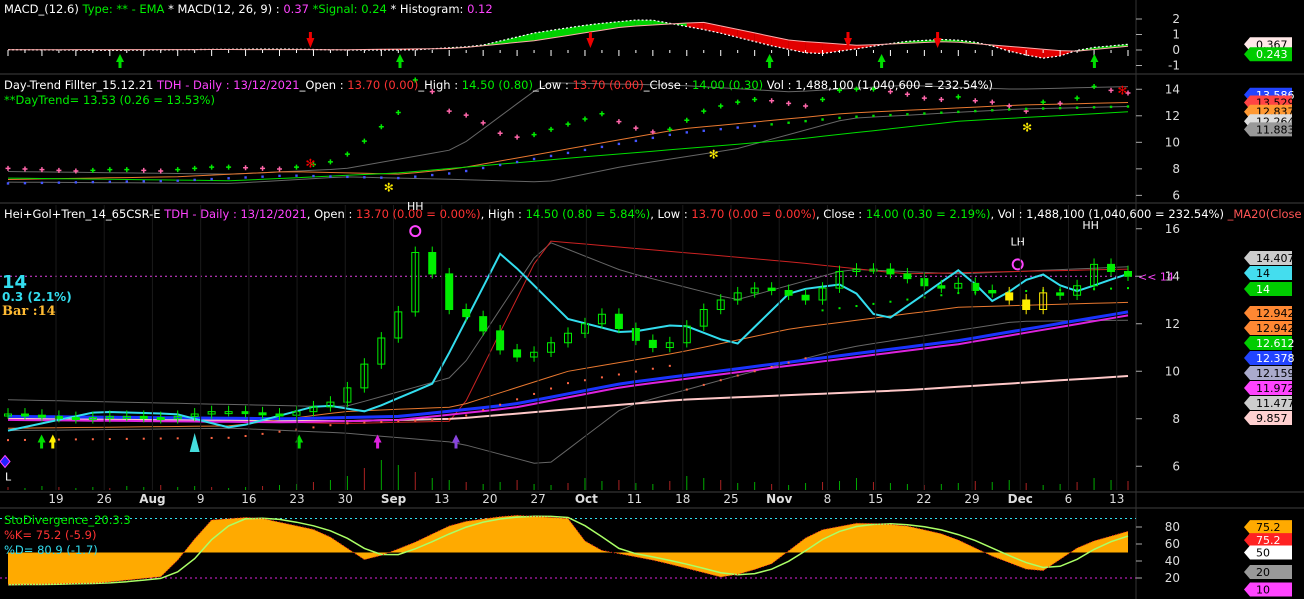 Image resolution: width=1304 pixels, height=599 pixels. I want to click on trend-low-label: _Low :, so click(550, 85).